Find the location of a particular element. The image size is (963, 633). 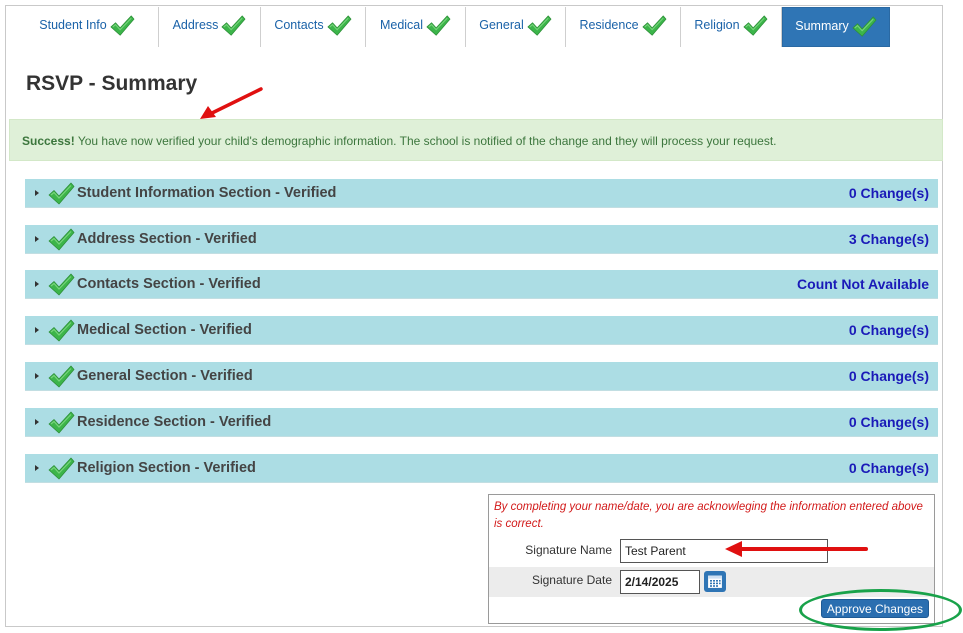

section-title: General Section - Verified is located at coordinates (165, 376).